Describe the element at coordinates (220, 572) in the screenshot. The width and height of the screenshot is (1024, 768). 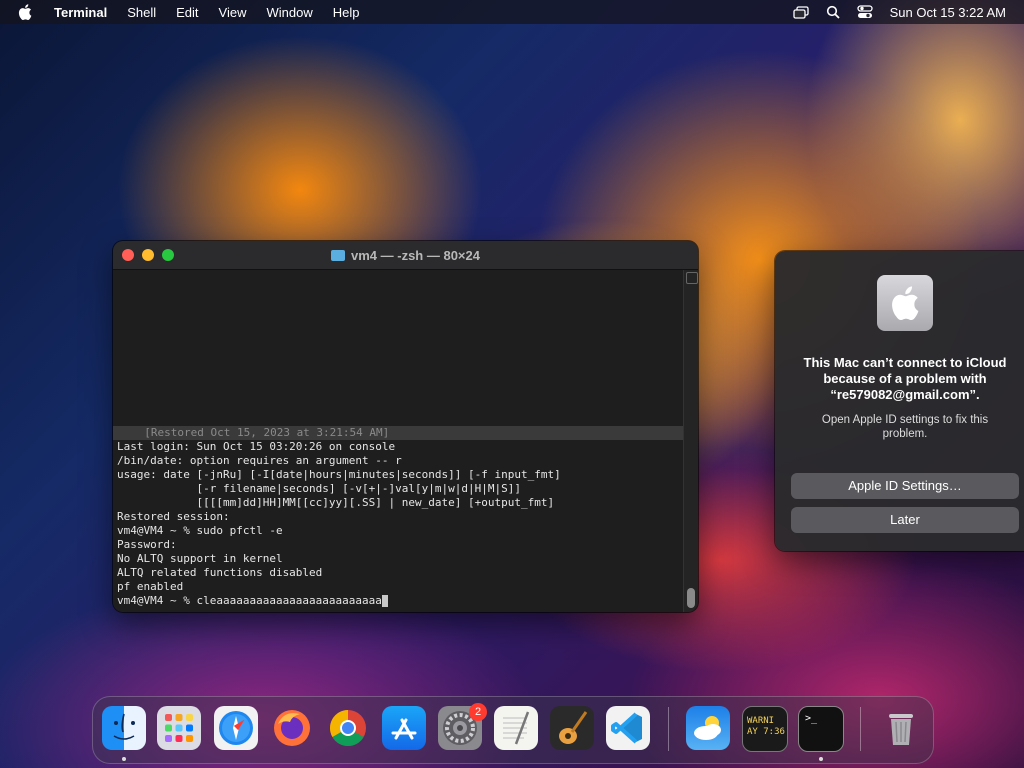
I see `terminal-line: ALTQ related functions disabled` at that location.